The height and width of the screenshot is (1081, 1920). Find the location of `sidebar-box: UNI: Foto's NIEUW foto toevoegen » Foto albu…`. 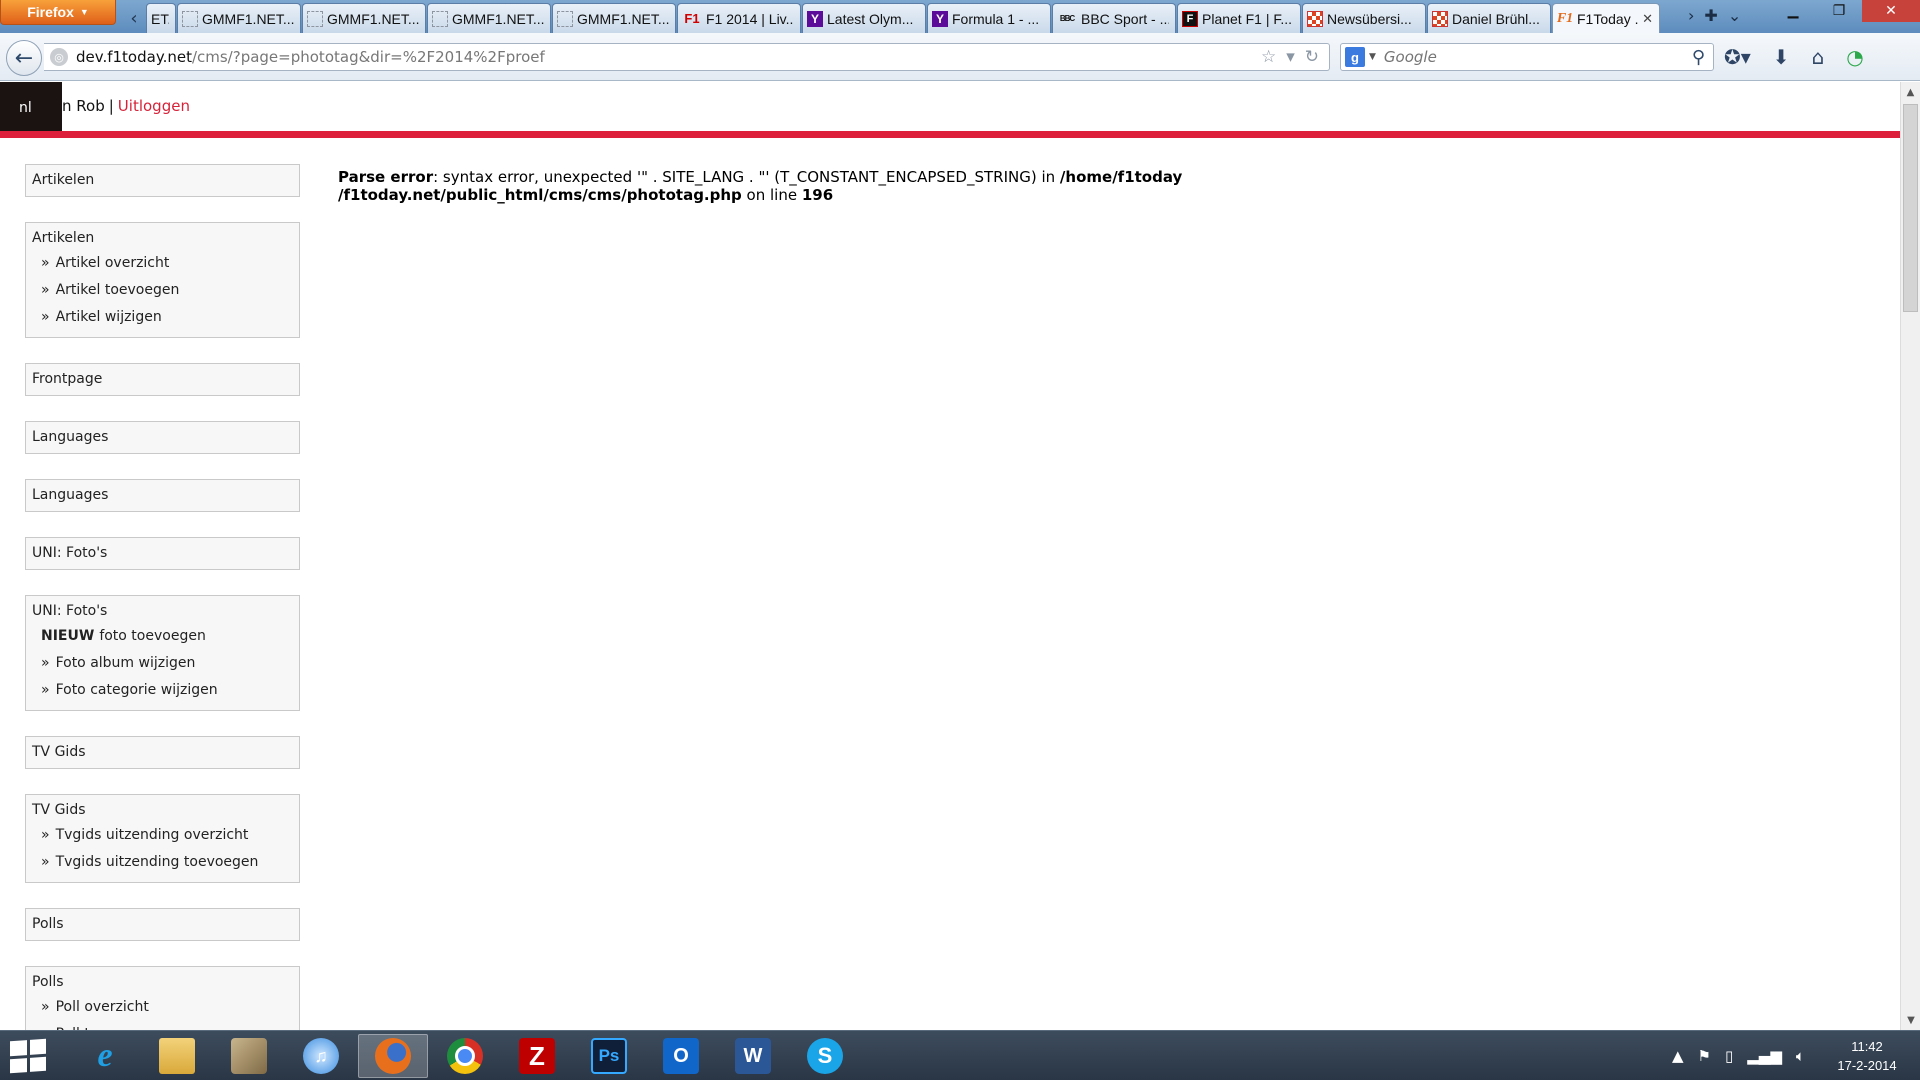

sidebar-box: UNI: Foto's NIEUW foto toevoegen » Foto albu… is located at coordinates (162, 653).